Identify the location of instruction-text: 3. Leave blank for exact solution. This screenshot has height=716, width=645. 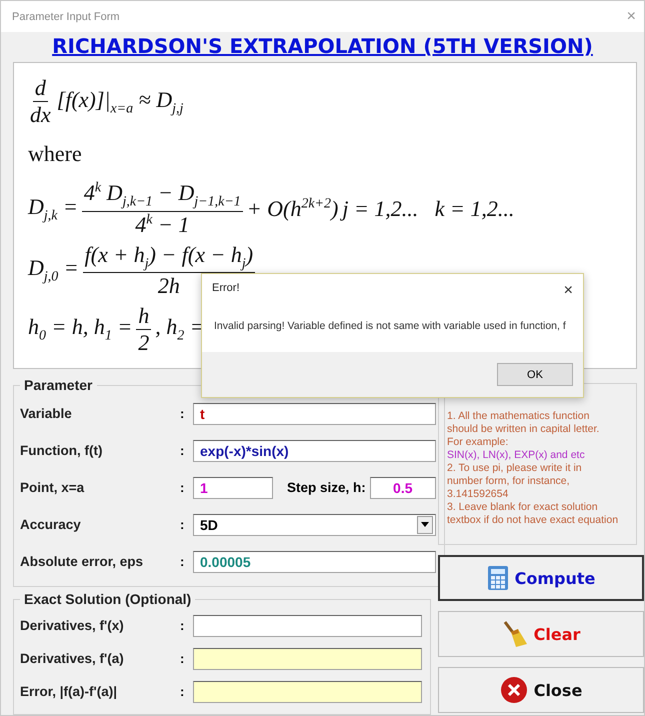
(523, 507).